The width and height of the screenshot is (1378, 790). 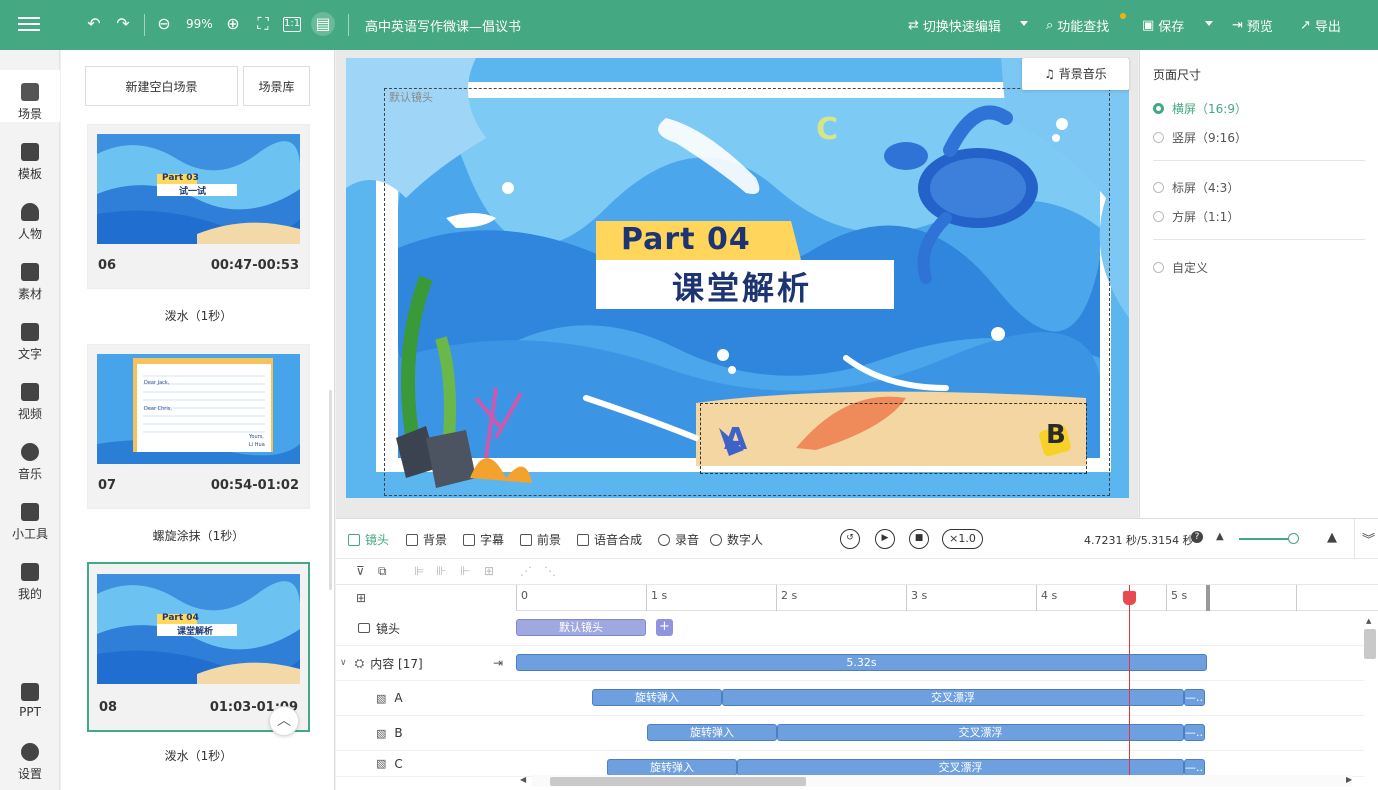 What do you see at coordinates (1200, 108) in the screenshot?
I see `page-size-option-16-9: 横屏（16:9）` at bounding box center [1200, 108].